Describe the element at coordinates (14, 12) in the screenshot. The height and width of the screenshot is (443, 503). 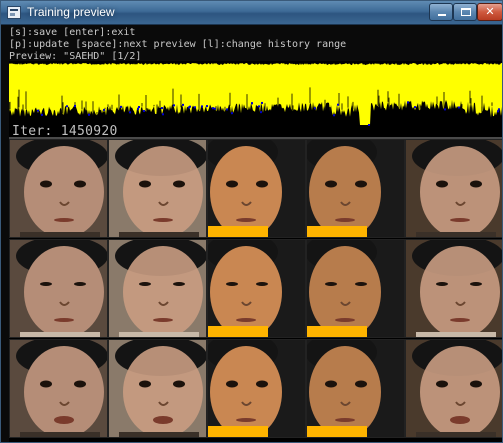
I see `app-window-icon` at that location.